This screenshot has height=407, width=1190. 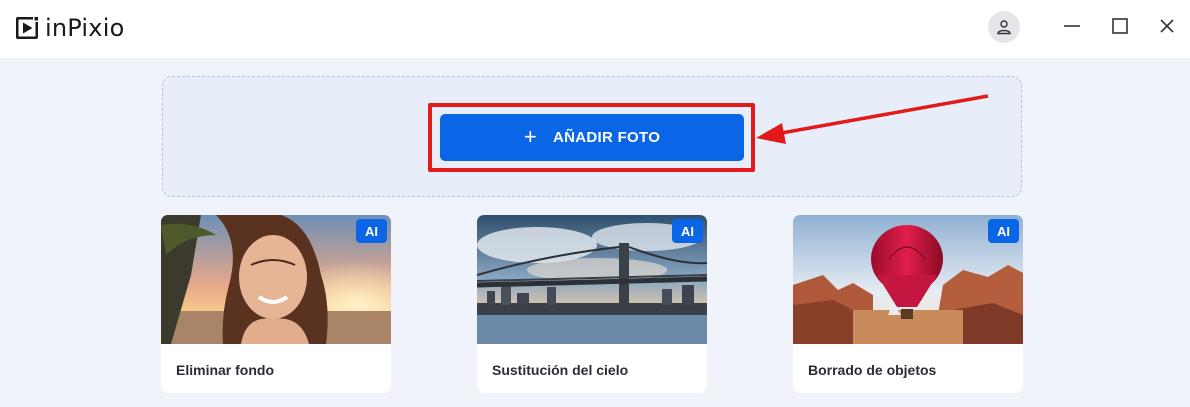 I want to click on maximize-icon, so click(x=1120, y=26).